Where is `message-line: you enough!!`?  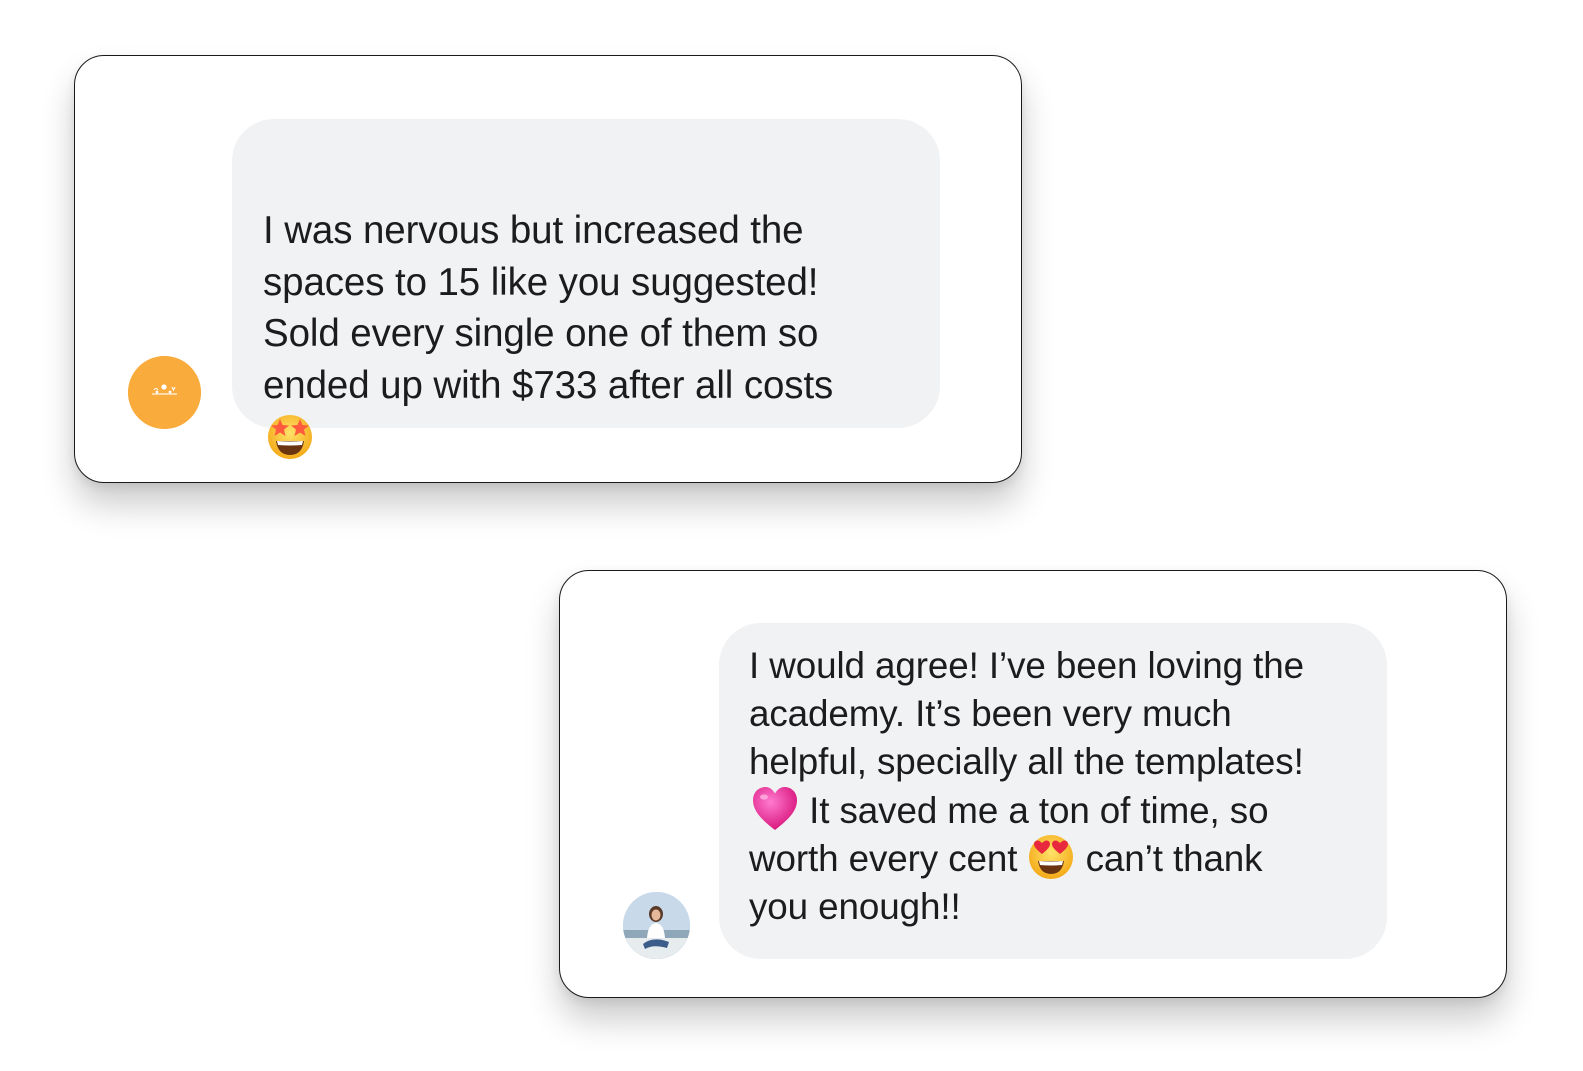
message-line: you enough!! is located at coordinates (855, 907).